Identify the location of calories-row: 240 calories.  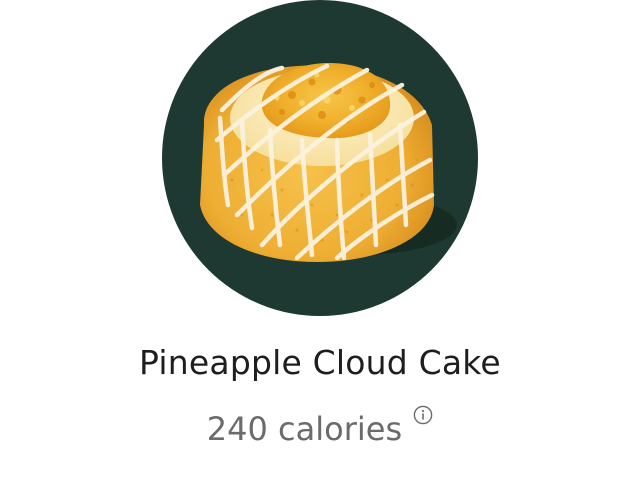
(320, 426).